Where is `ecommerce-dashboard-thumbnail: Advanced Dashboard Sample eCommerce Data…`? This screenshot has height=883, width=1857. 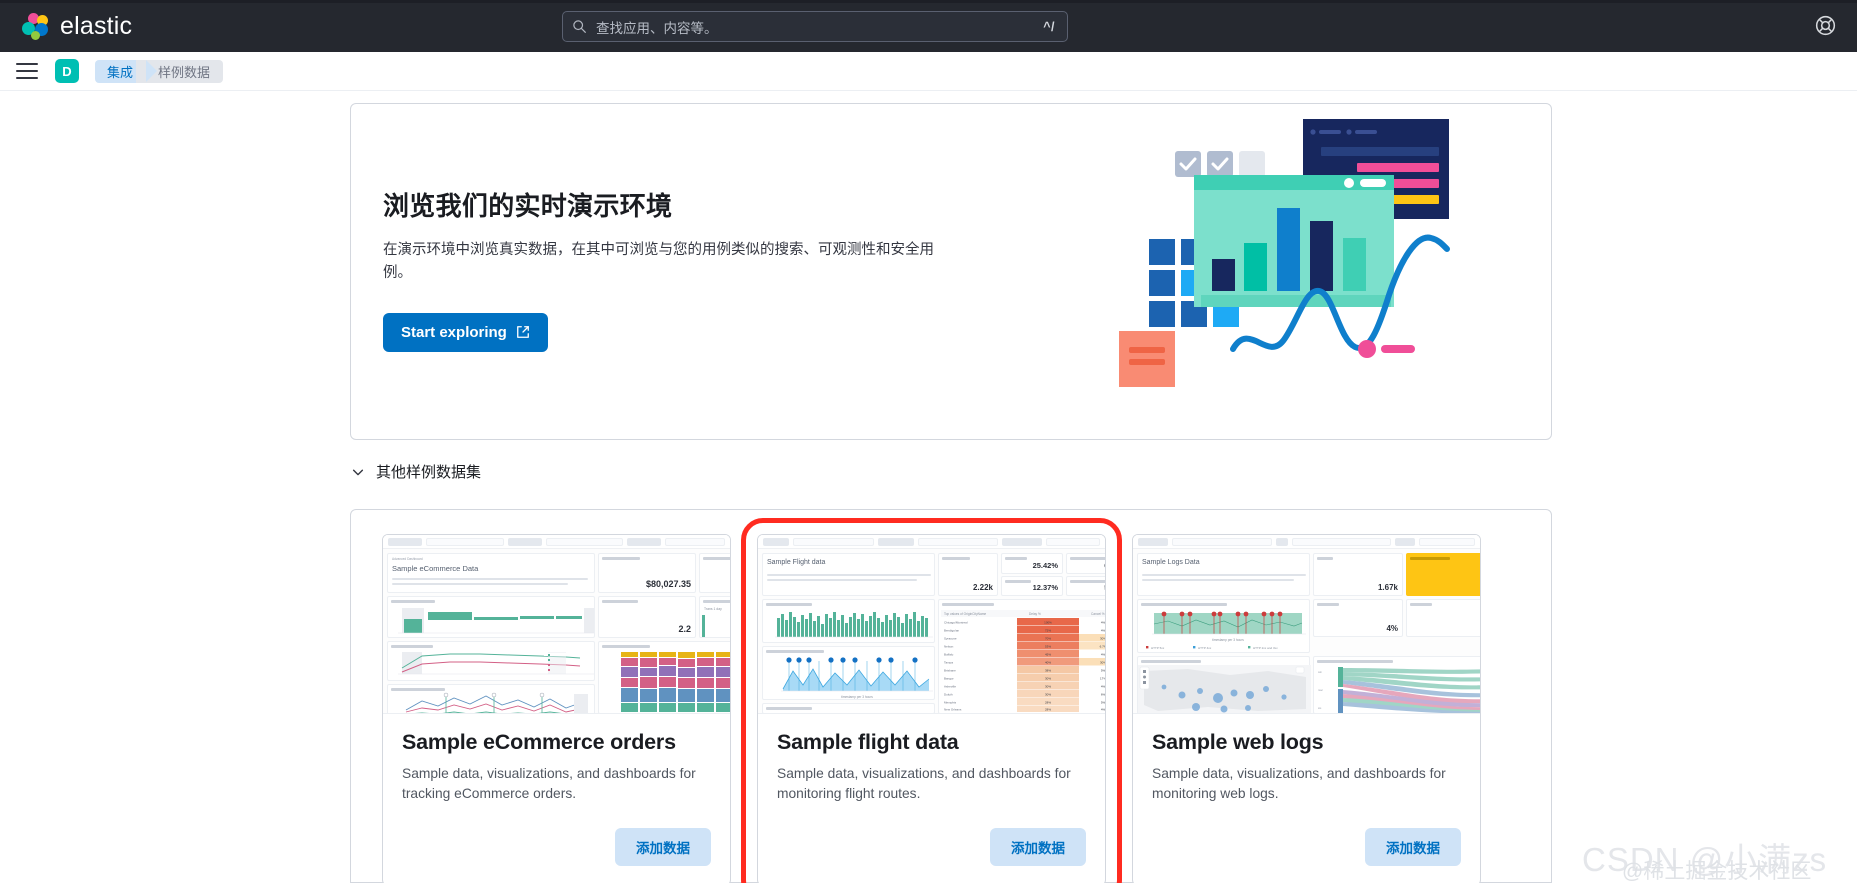 ecommerce-dashboard-thumbnail: Advanced Dashboard Sample eCommerce Data… is located at coordinates (556, 624).